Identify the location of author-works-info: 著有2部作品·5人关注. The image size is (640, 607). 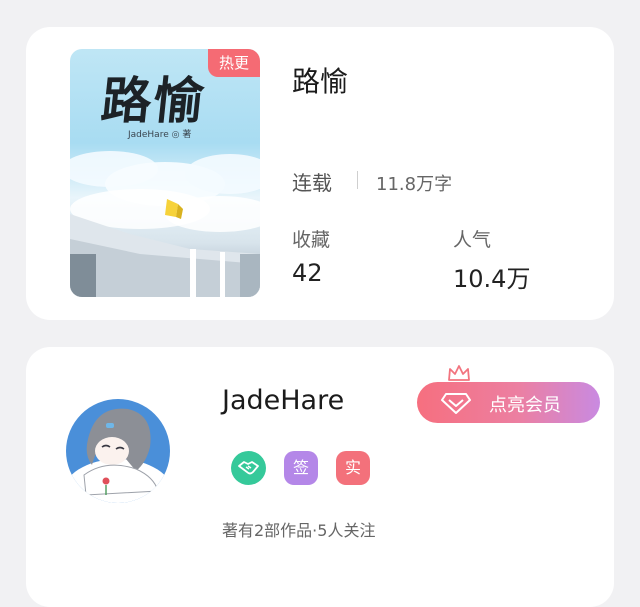
(299, 530).